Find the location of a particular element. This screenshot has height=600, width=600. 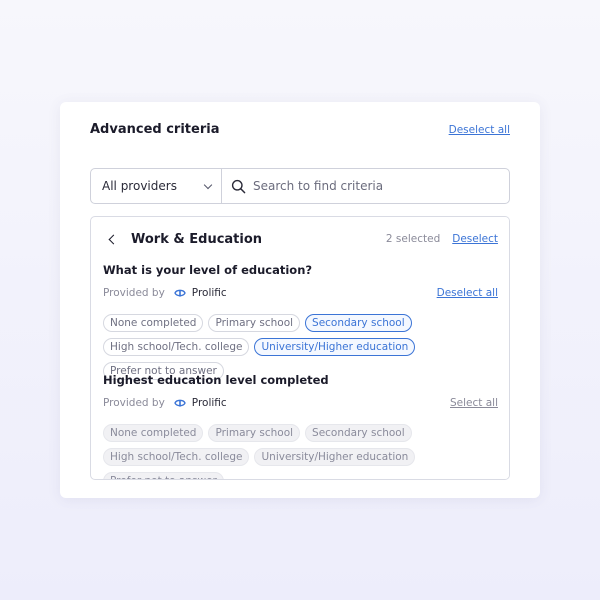

deselect-category-link: Deselect is located at coordinates (475, 239).